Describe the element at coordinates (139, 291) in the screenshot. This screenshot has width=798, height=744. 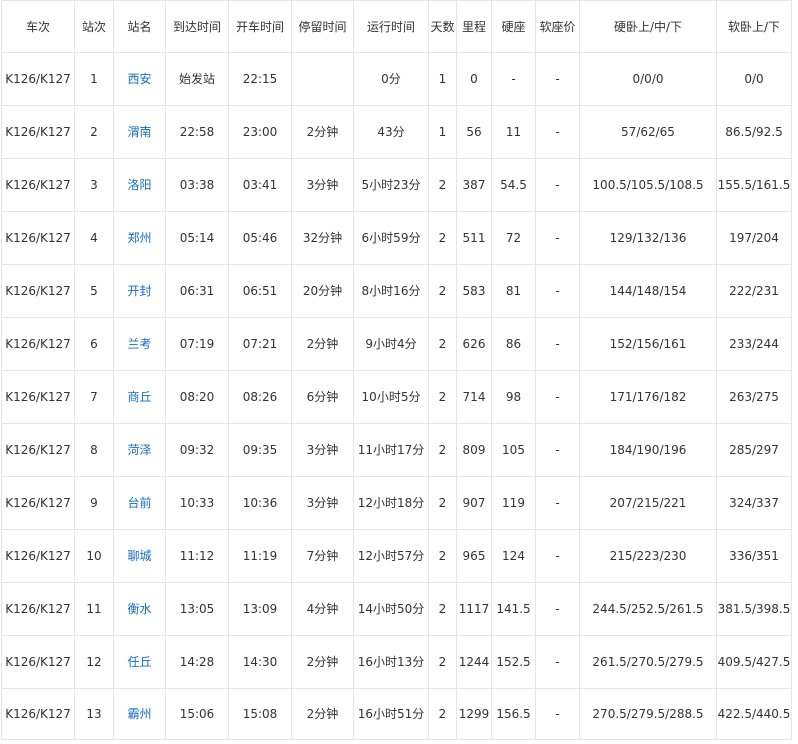
I see `station-name-link: 开封` at that location.